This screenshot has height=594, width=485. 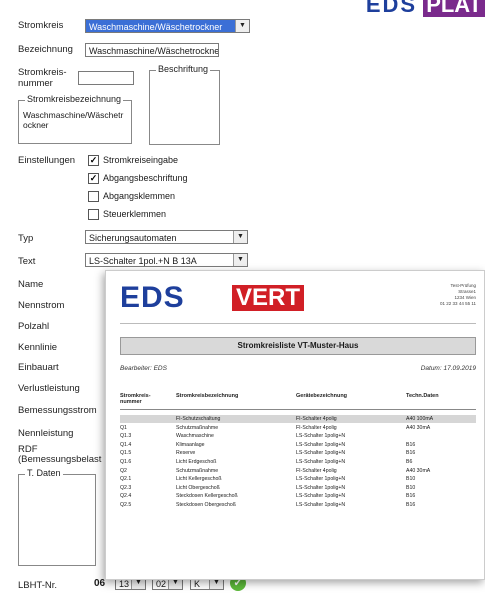 I want to click on table-cell: Q1.3, so click(x=126, y=436).